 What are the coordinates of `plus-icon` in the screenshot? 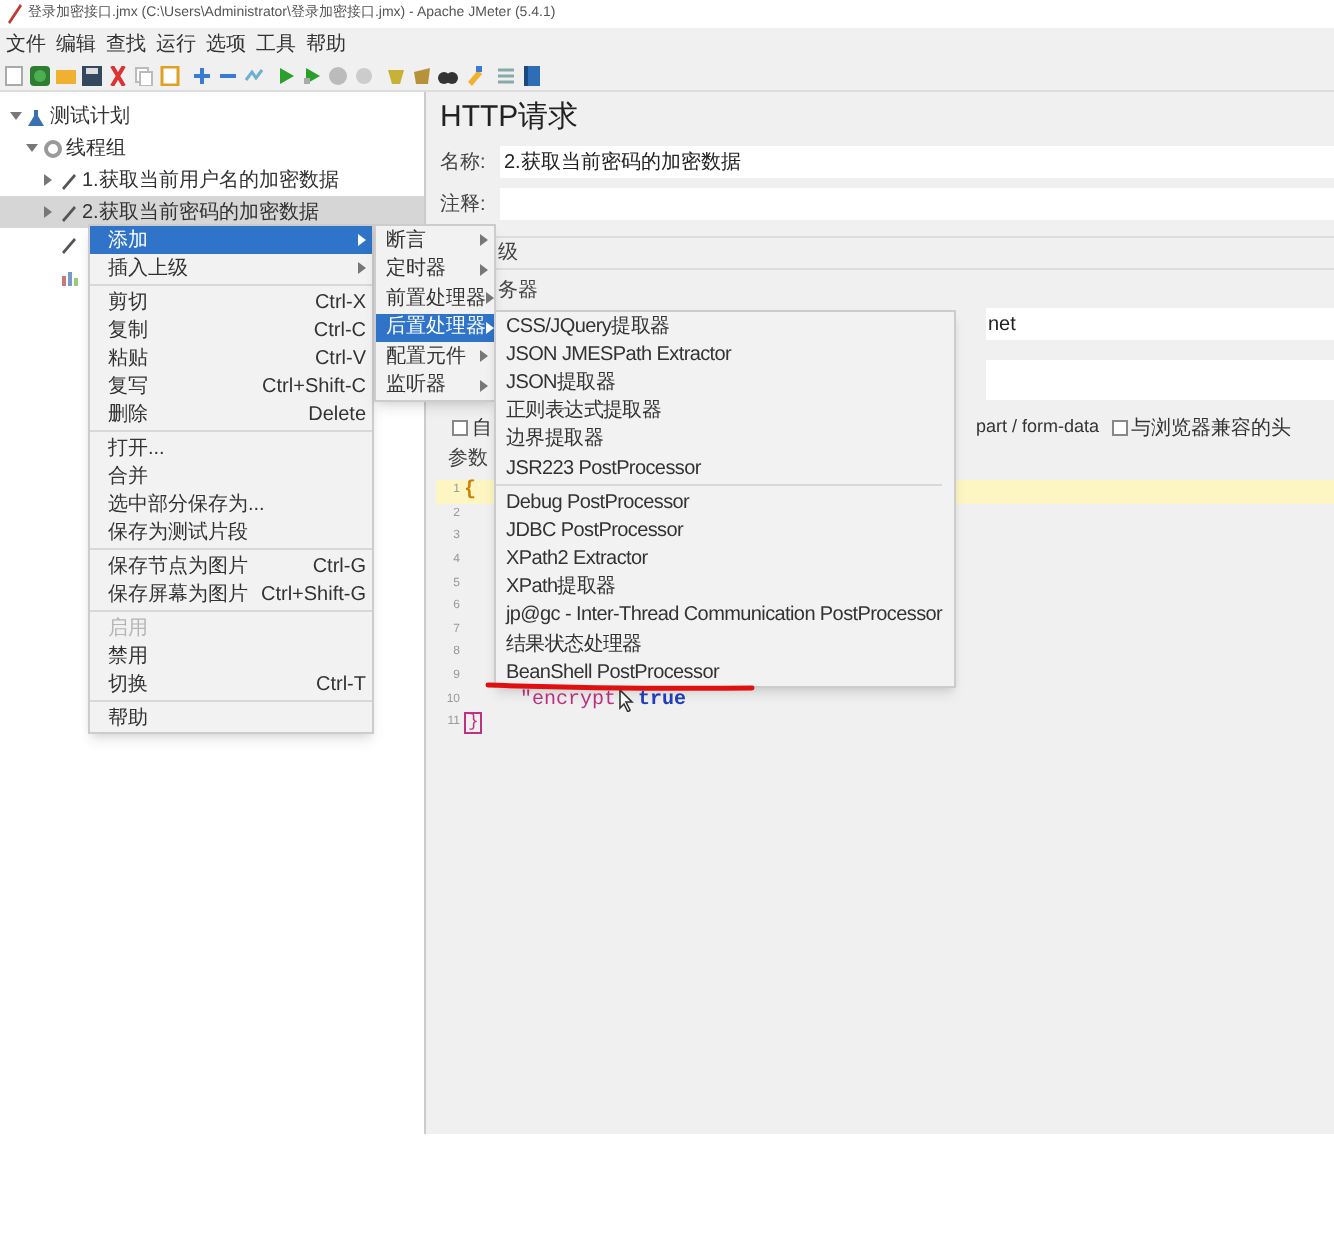 It's located at (202, 75).